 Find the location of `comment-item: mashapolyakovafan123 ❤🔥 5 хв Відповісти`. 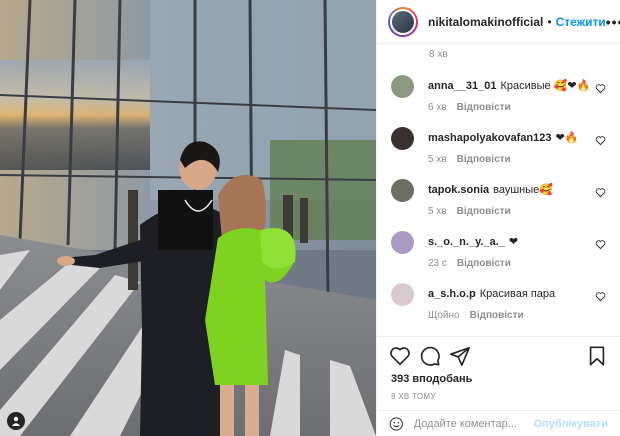

comment-item: mashapolyakovafan123 ❤🔥 5 хв Відповісти is located at coordinates (498, 152).